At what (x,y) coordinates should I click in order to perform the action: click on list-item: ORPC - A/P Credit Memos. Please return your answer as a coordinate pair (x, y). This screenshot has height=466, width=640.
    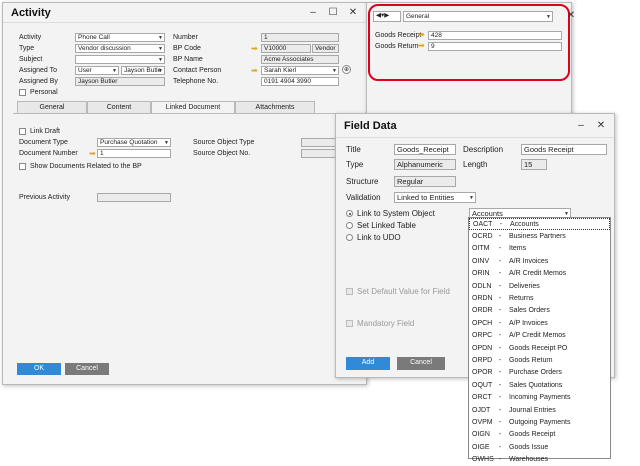
    Looking at the image, I should click on (539, 336).